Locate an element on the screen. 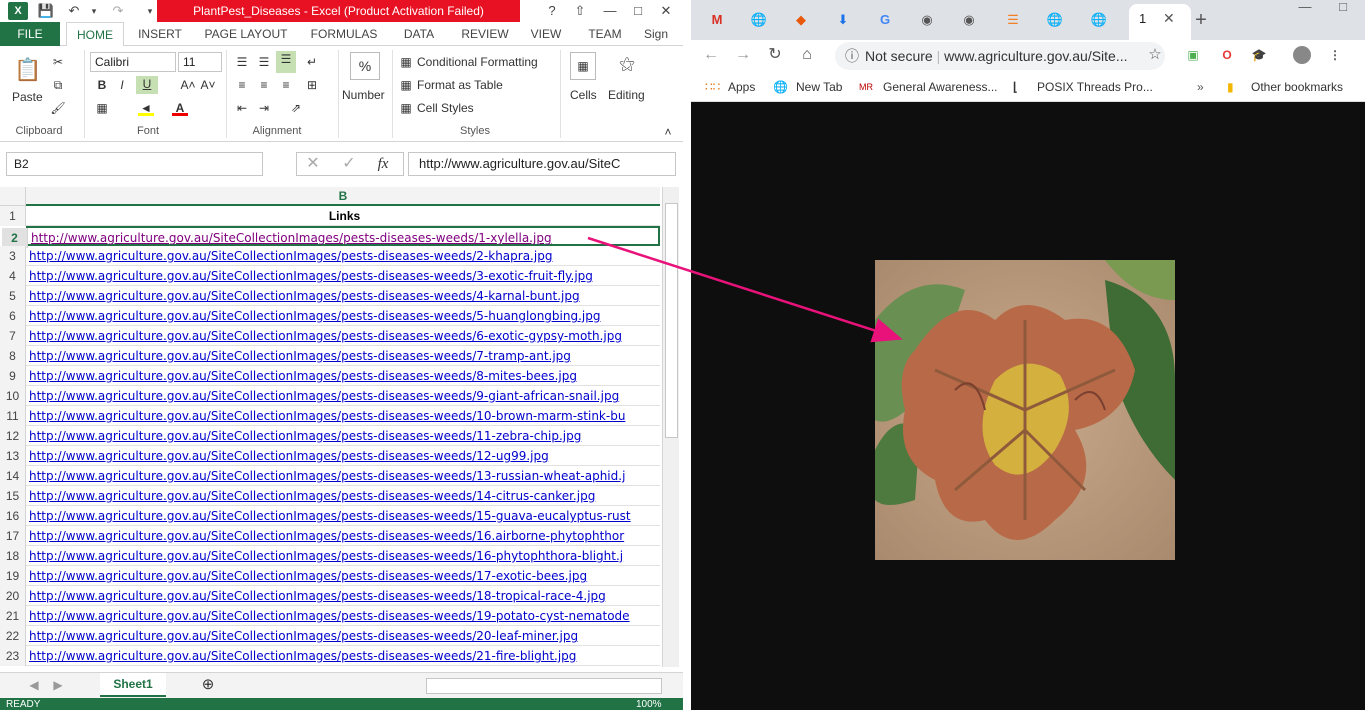 Image resolution: width=1365 pixels, height=710 pixels. zoom-level: 100% is located at coordinates (649, 704).